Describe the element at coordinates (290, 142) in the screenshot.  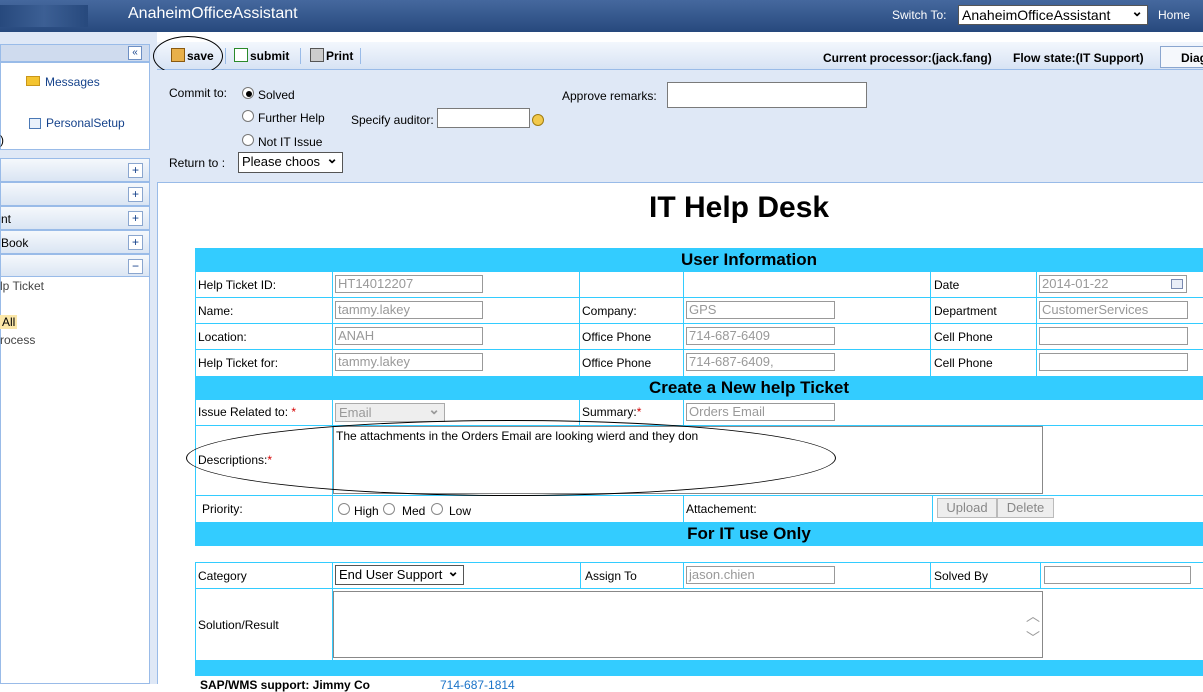
I see `not-it-issue-label: Not IT Issue` at that location.